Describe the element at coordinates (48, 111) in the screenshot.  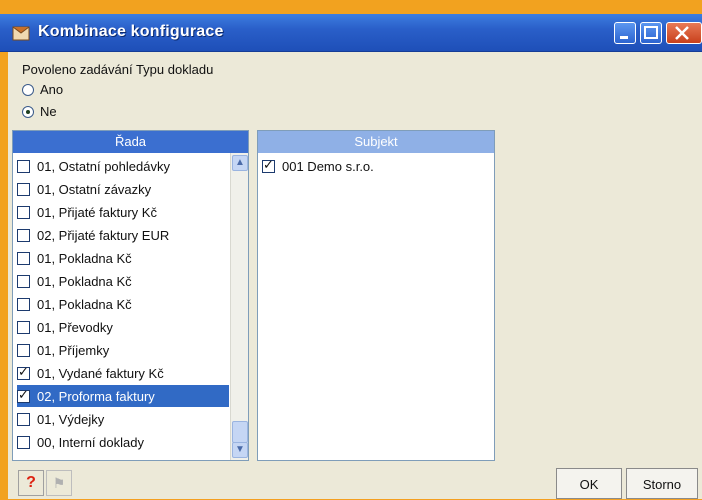
I see `radio-no-label: Ne` at that location.